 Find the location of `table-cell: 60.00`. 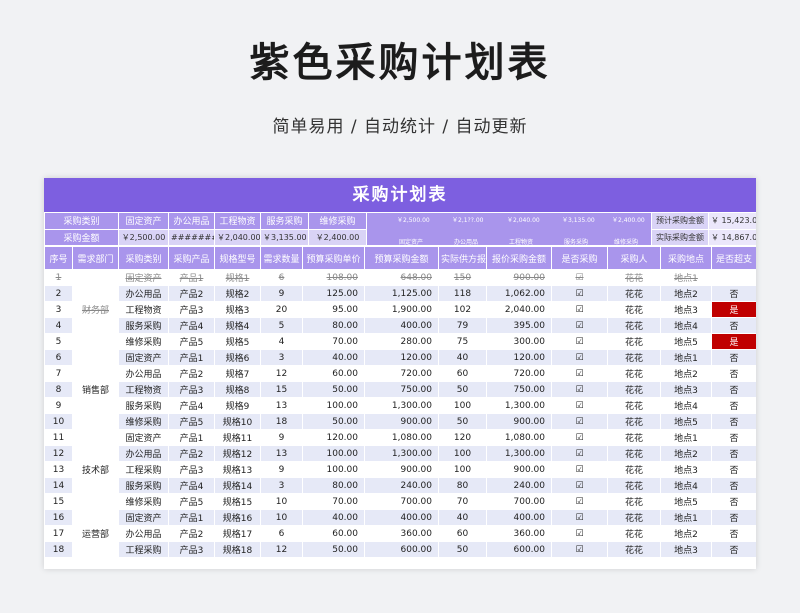

table-cell: 60.00 is located at coordinates (333, 533).